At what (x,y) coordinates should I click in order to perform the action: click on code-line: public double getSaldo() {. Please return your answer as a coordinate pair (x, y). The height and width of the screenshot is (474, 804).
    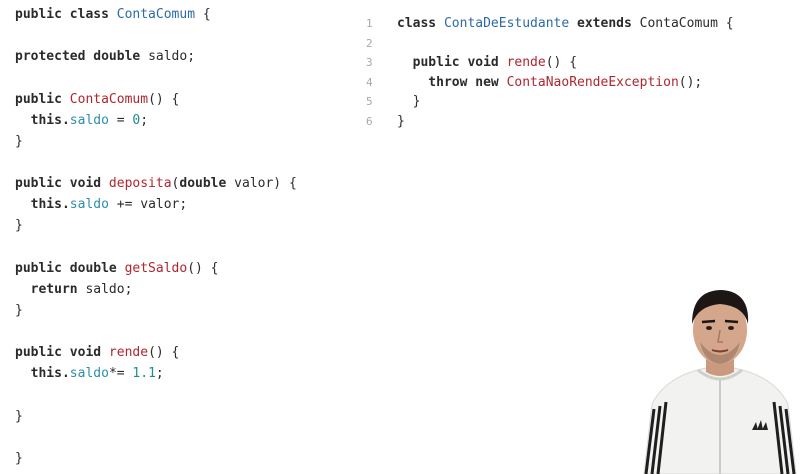
    Looking at the image, I should click on (156, 268).